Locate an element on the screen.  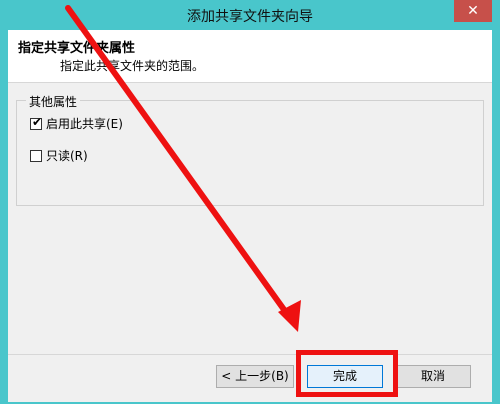
back-button: < 上一步(B) is located at coordinates (255, 376).